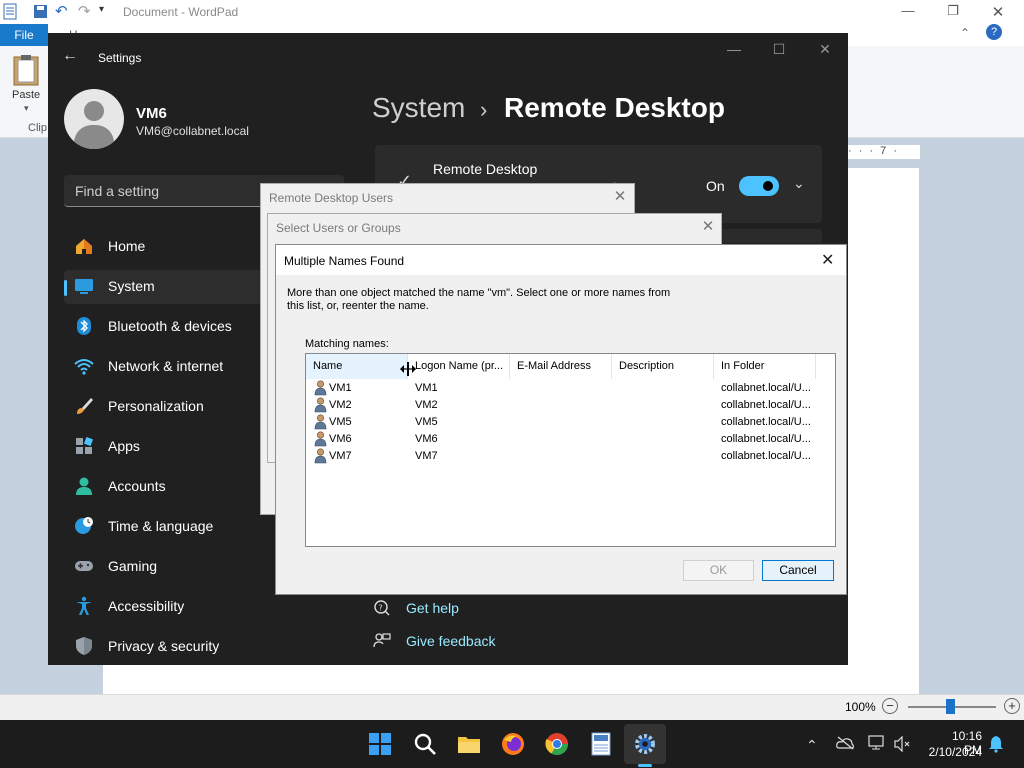 The height and width of the screenshot is (768, 1024). What do you see at coordinates (426, 405) in the screenshot?
I see `cell-logon: VM2` at bounding box center [426, 405].